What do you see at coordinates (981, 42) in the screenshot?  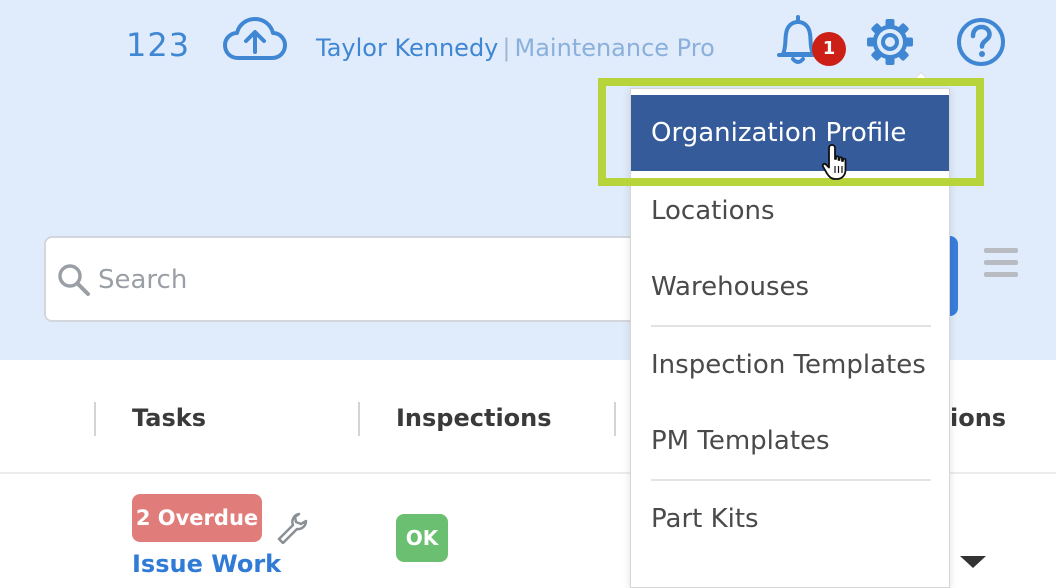 I see `help-icon` at bounding box center [981, 42].